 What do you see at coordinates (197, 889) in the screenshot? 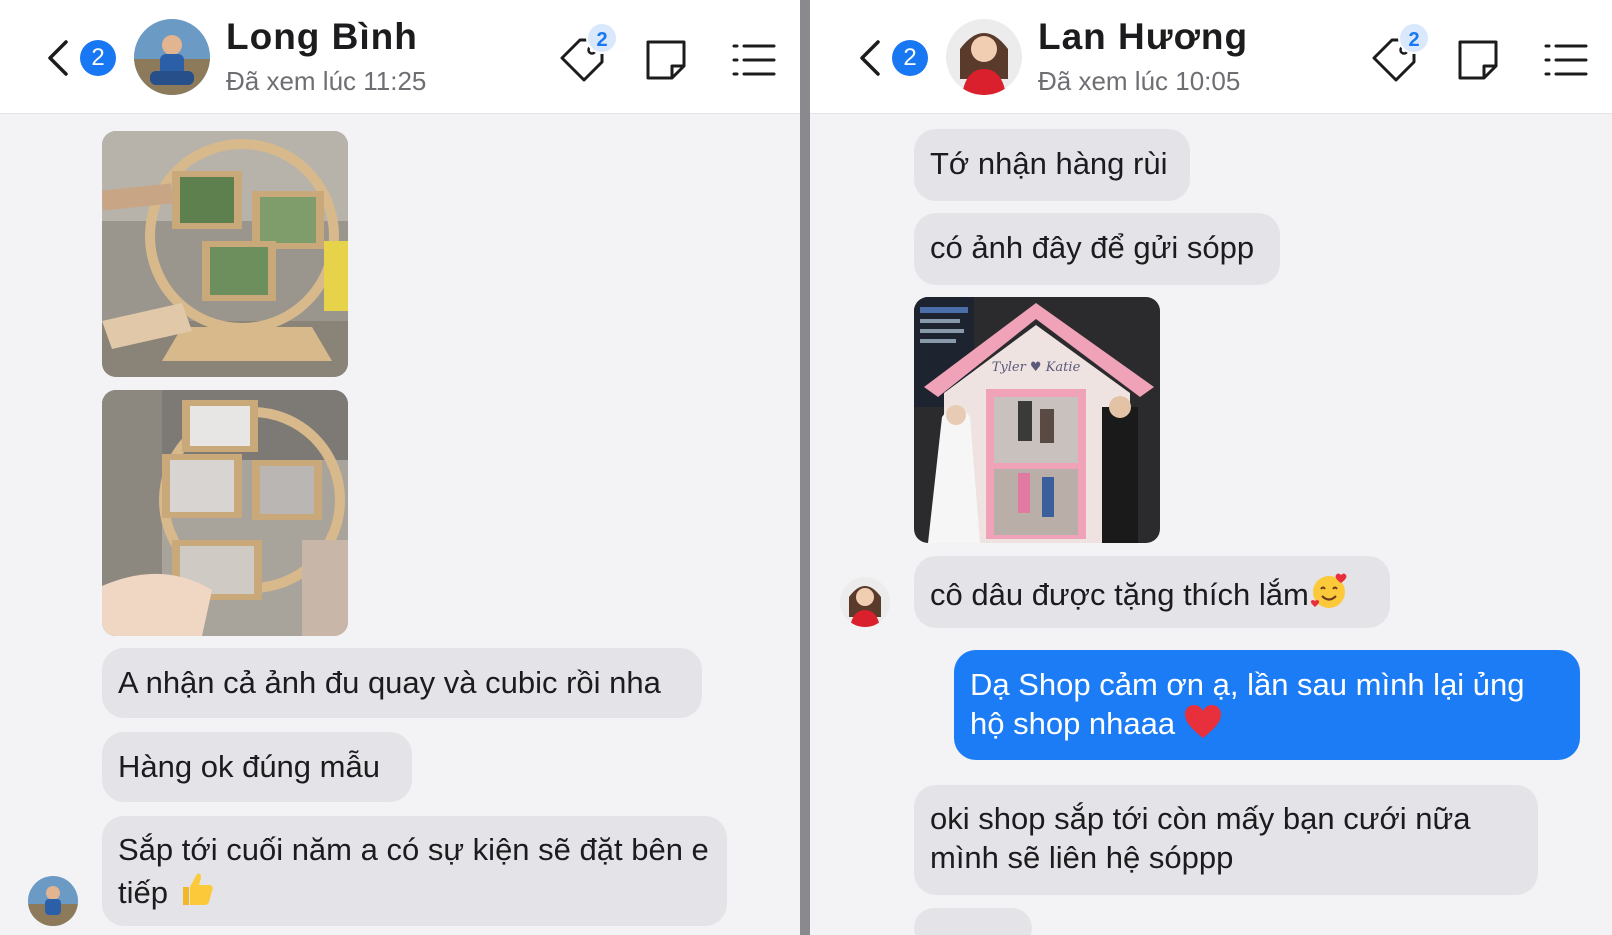
I see `thumbs-up-emoji` at bounding box center [197, 889].